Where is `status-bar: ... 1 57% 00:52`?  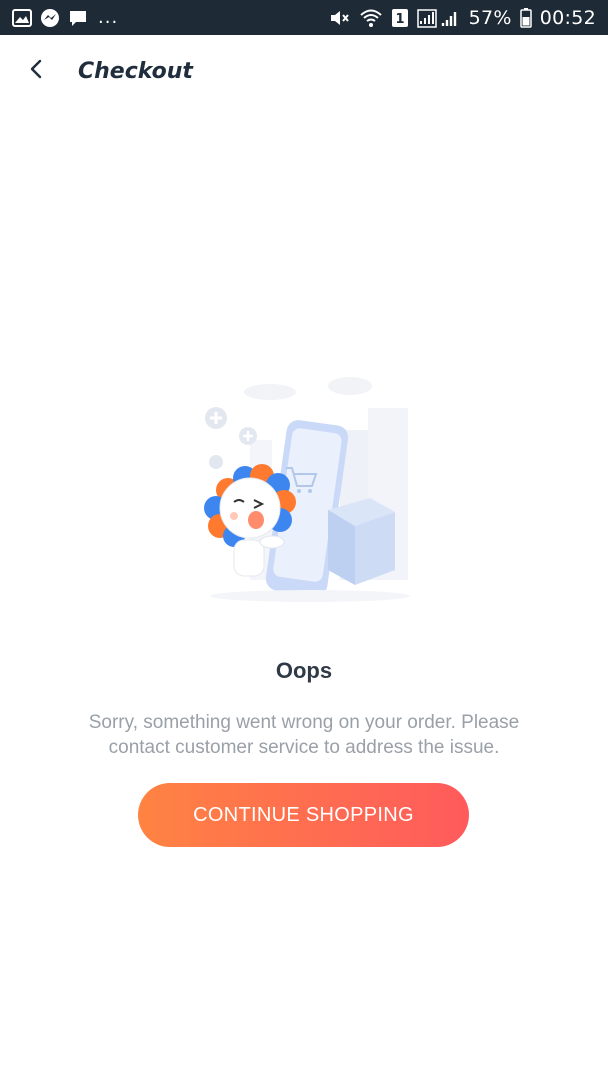 status-bar: ... 1 57% 00:52 is located at coordinates (304, 17).